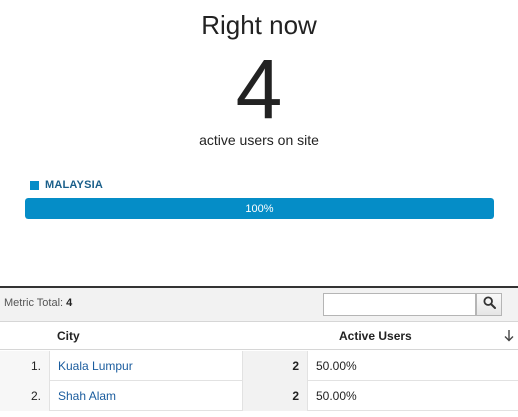 The height and width of the screenshot is (417, 518). What do you see at coordinates (259, 25) in the screenshot?
I see `page-title: Right now` at bounding box center [259, 25].